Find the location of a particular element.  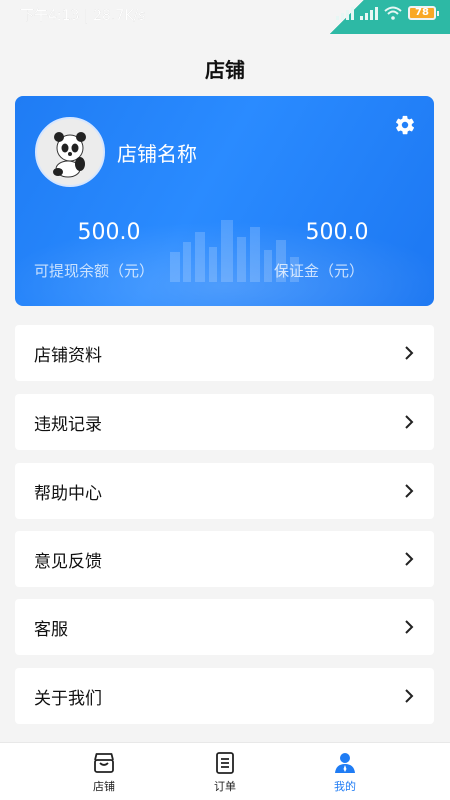

tab-store: 店铺 is located at coordinates (104, 772).